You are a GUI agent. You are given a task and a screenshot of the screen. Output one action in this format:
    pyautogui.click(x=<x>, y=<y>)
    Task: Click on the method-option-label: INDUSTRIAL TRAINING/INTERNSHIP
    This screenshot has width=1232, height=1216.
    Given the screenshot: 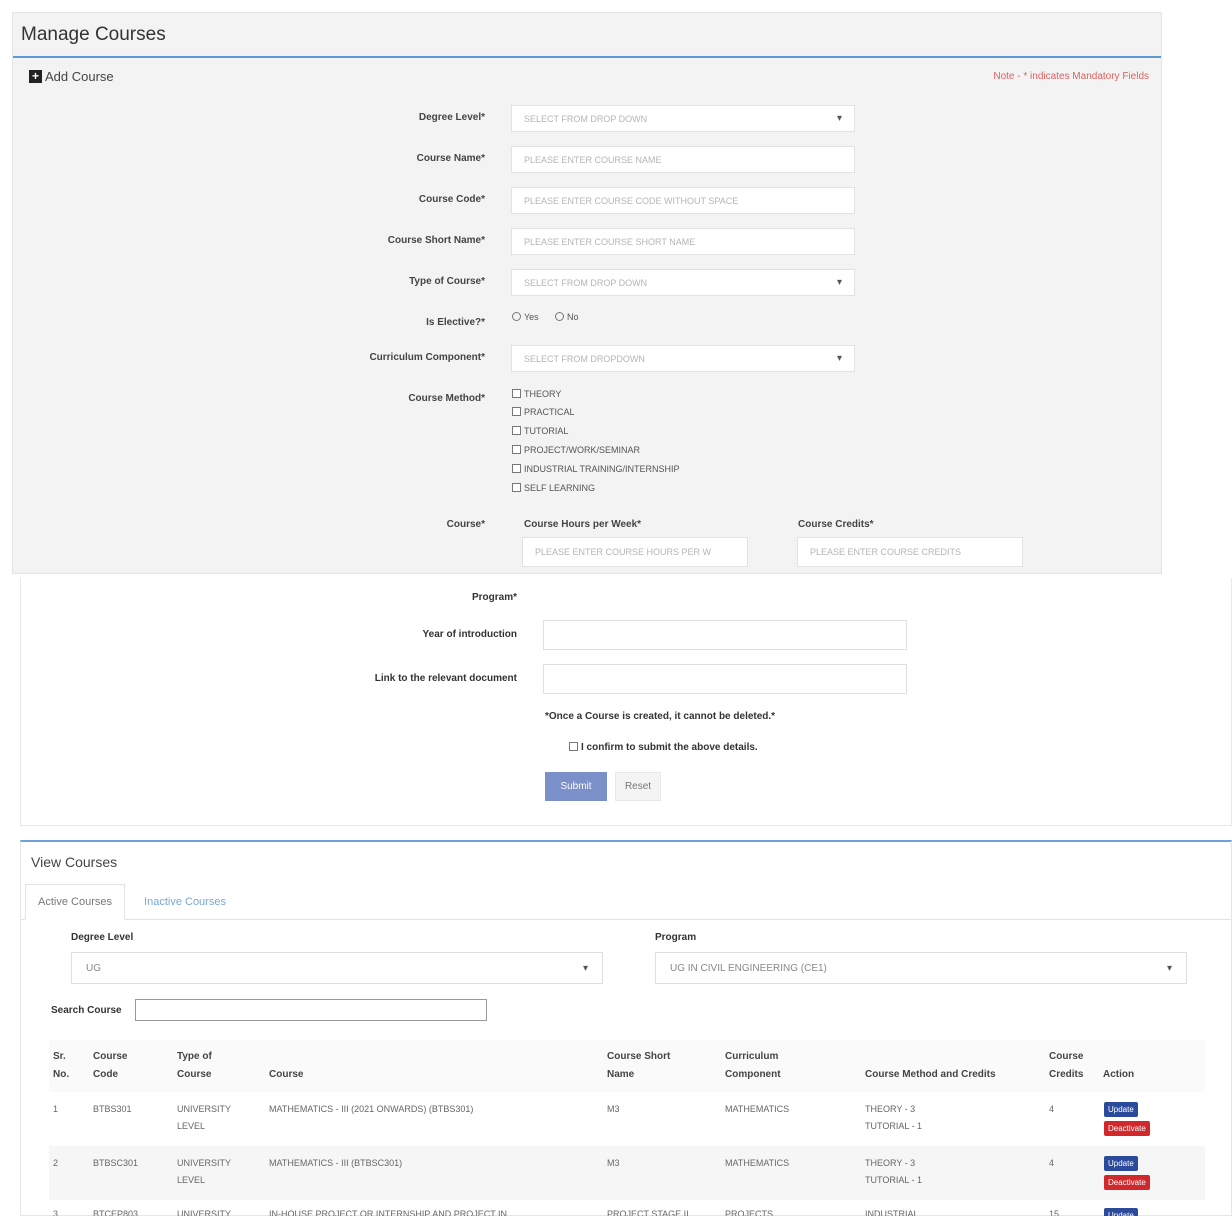 What is the action you would take?
    pyautogui.click(x=602, y=469)
    